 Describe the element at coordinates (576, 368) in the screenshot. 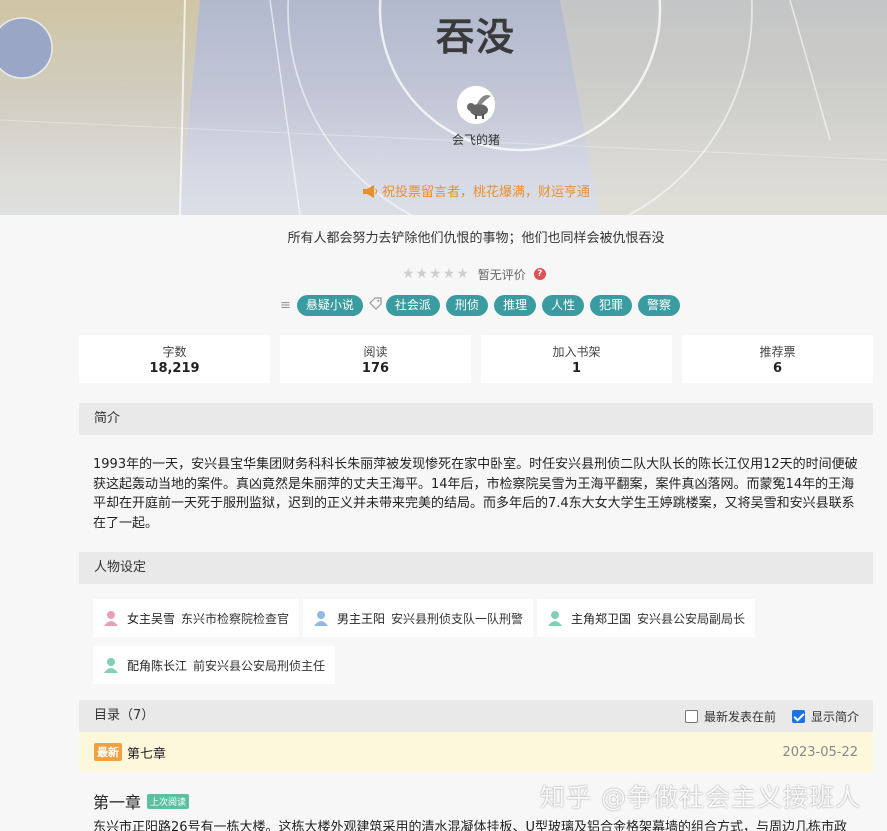

I see `stat-value: 1` at that location.